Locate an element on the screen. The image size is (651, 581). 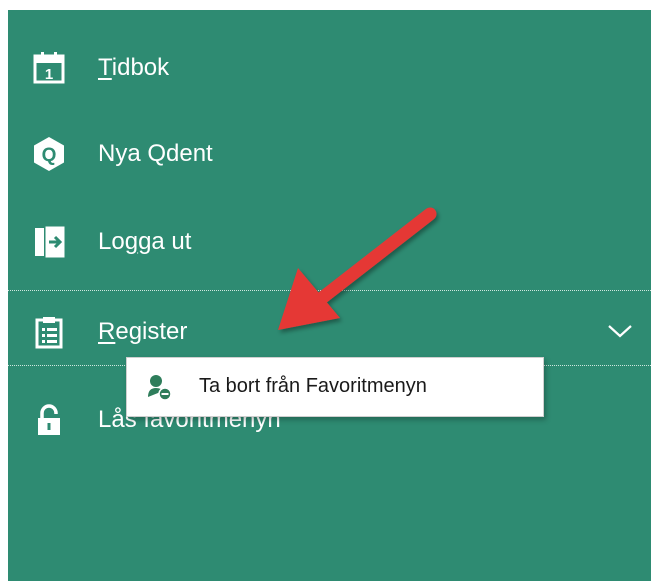
lock-icon is located at coordinates (49, 420).